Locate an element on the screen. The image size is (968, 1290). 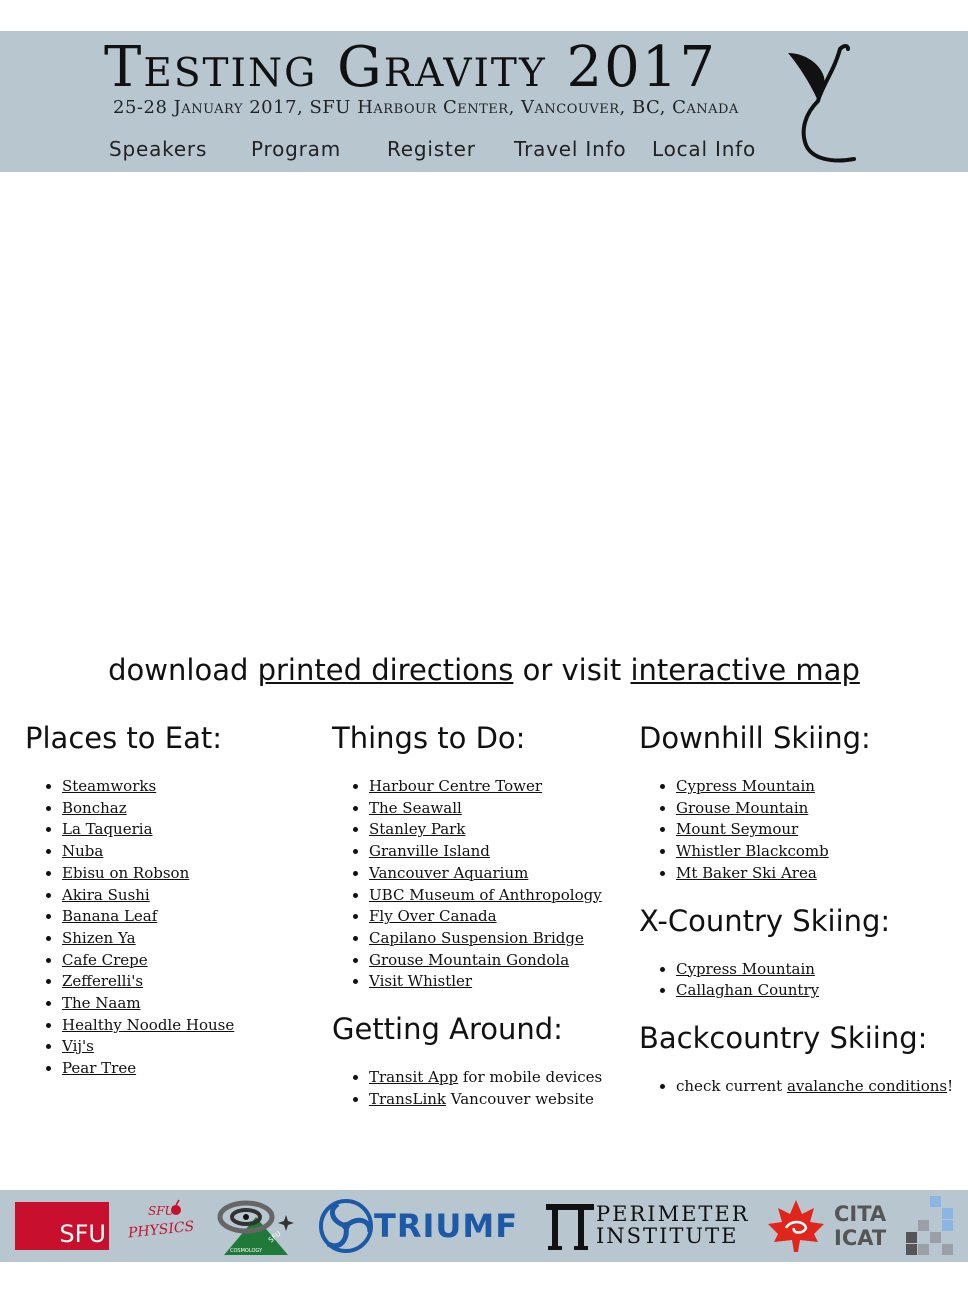
list-item: Vij's is located at coordinates (193, 1047).